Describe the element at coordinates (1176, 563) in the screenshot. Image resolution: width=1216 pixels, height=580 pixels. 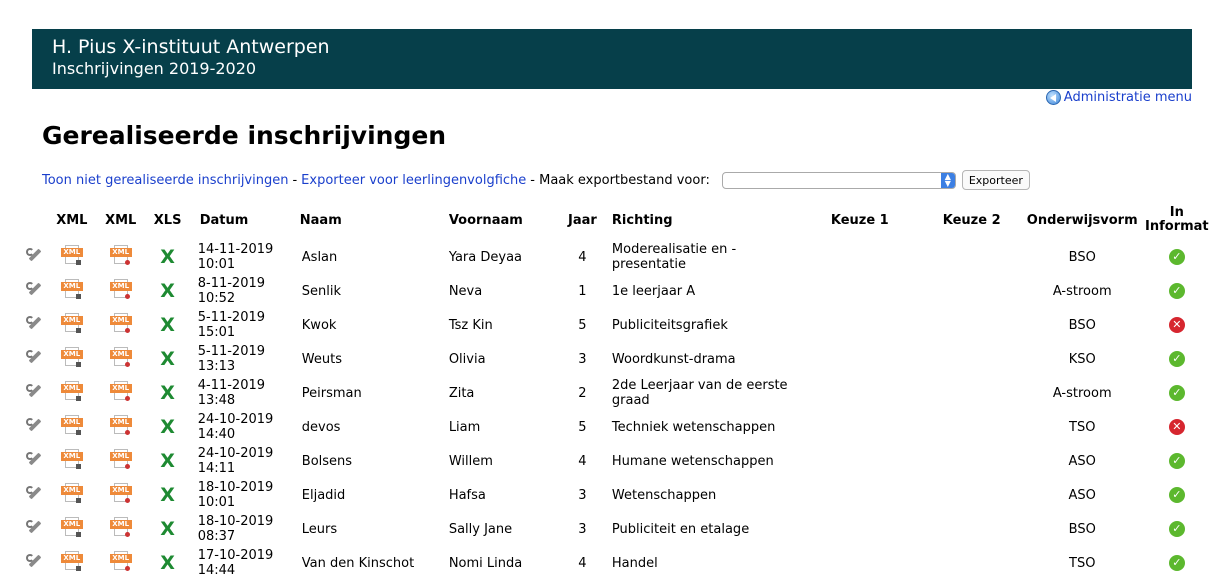
I see `check-circle-icon: ✓` at that location.